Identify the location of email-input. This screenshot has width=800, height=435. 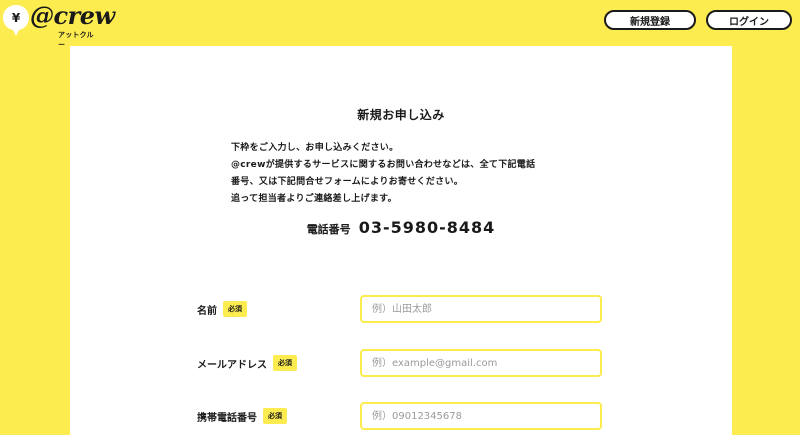
(481, 363).